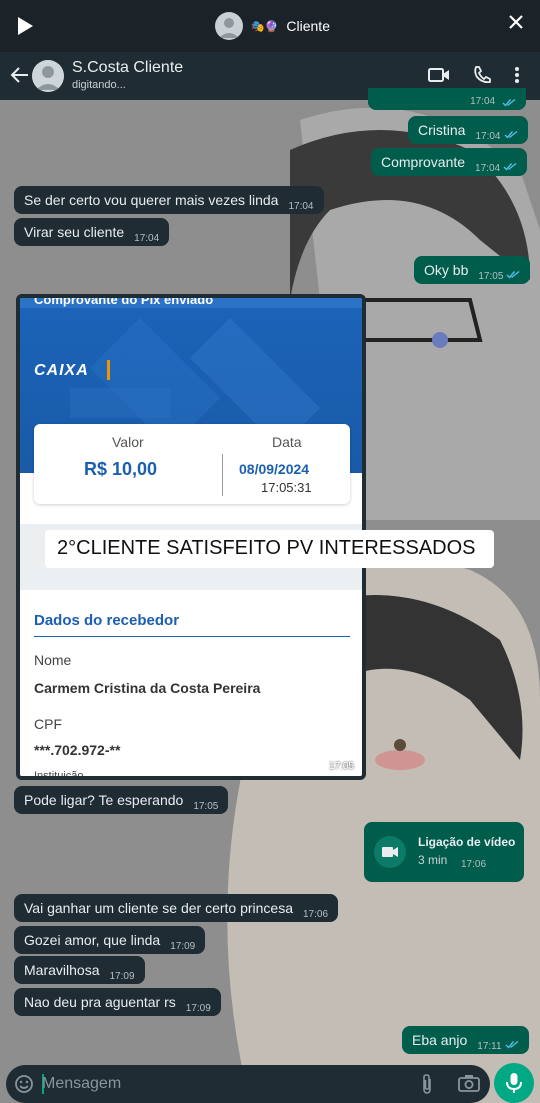  What do you see at coordinates (469, 1085) in the screenshot?
I see `camera-icon` at bounding box center [469, 1085].